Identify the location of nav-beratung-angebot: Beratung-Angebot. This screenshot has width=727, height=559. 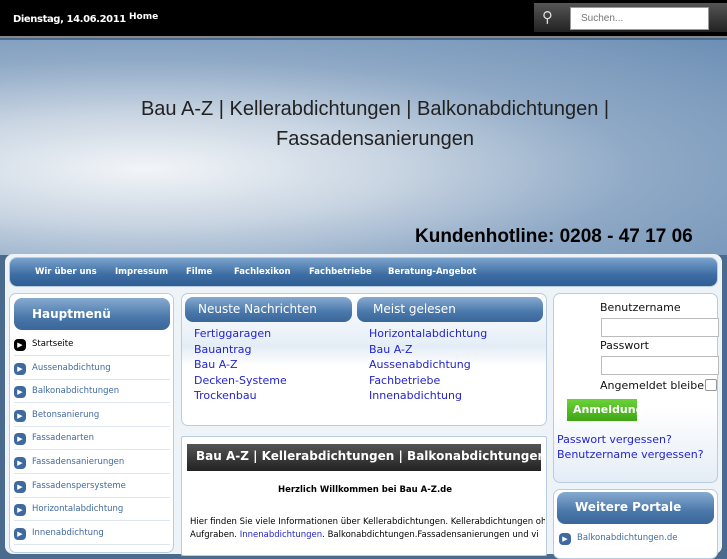
(432, 272).